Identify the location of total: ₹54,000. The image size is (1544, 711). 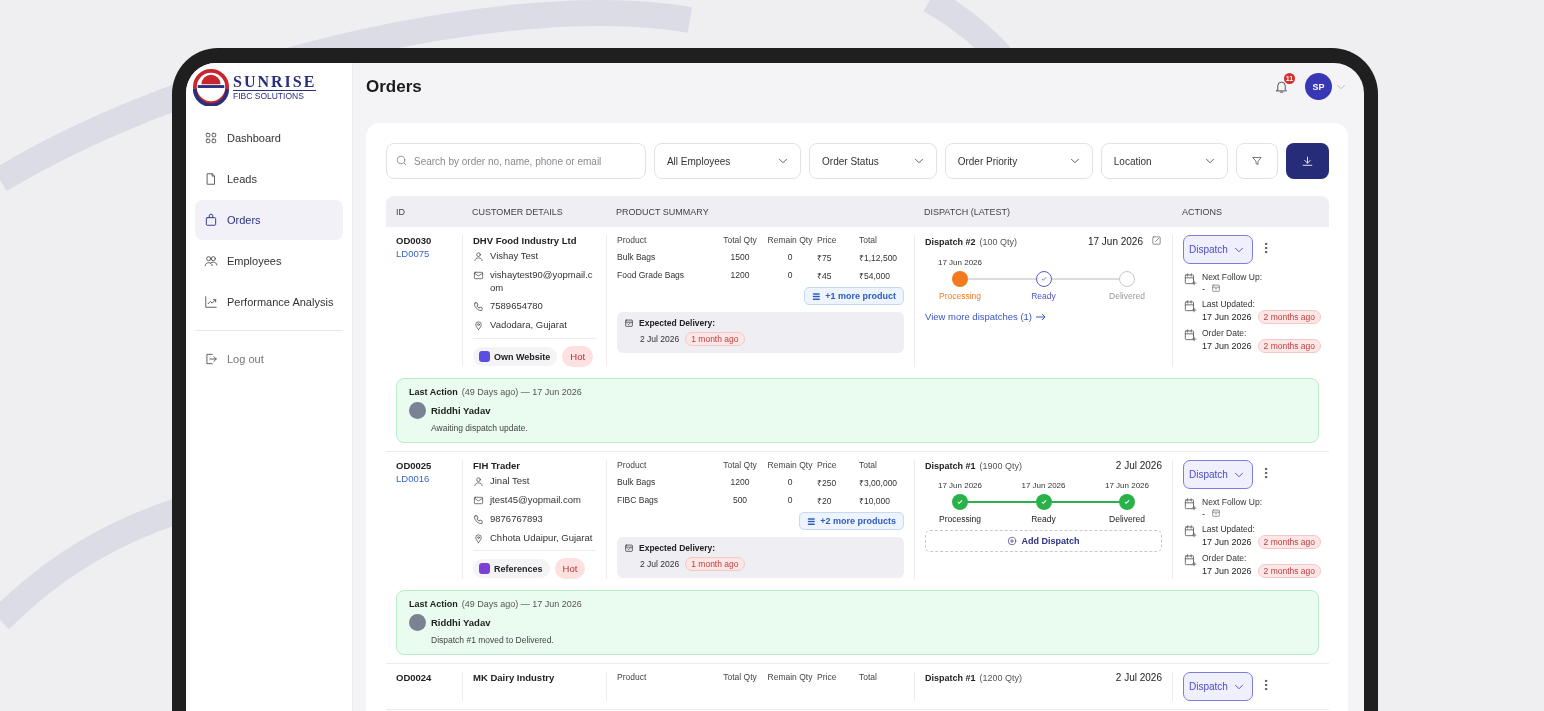
(875, 275).